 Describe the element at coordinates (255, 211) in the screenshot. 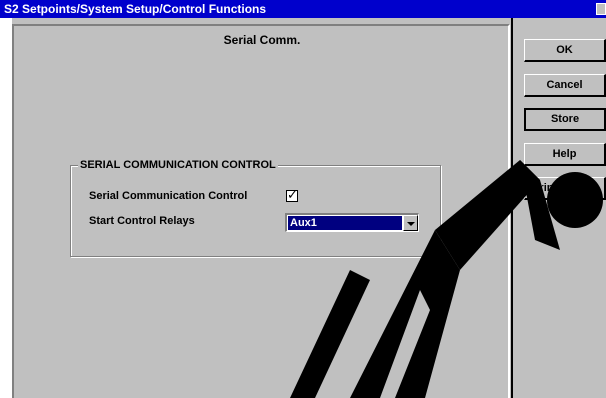

I see `serial-communication-groupbox` at that location.